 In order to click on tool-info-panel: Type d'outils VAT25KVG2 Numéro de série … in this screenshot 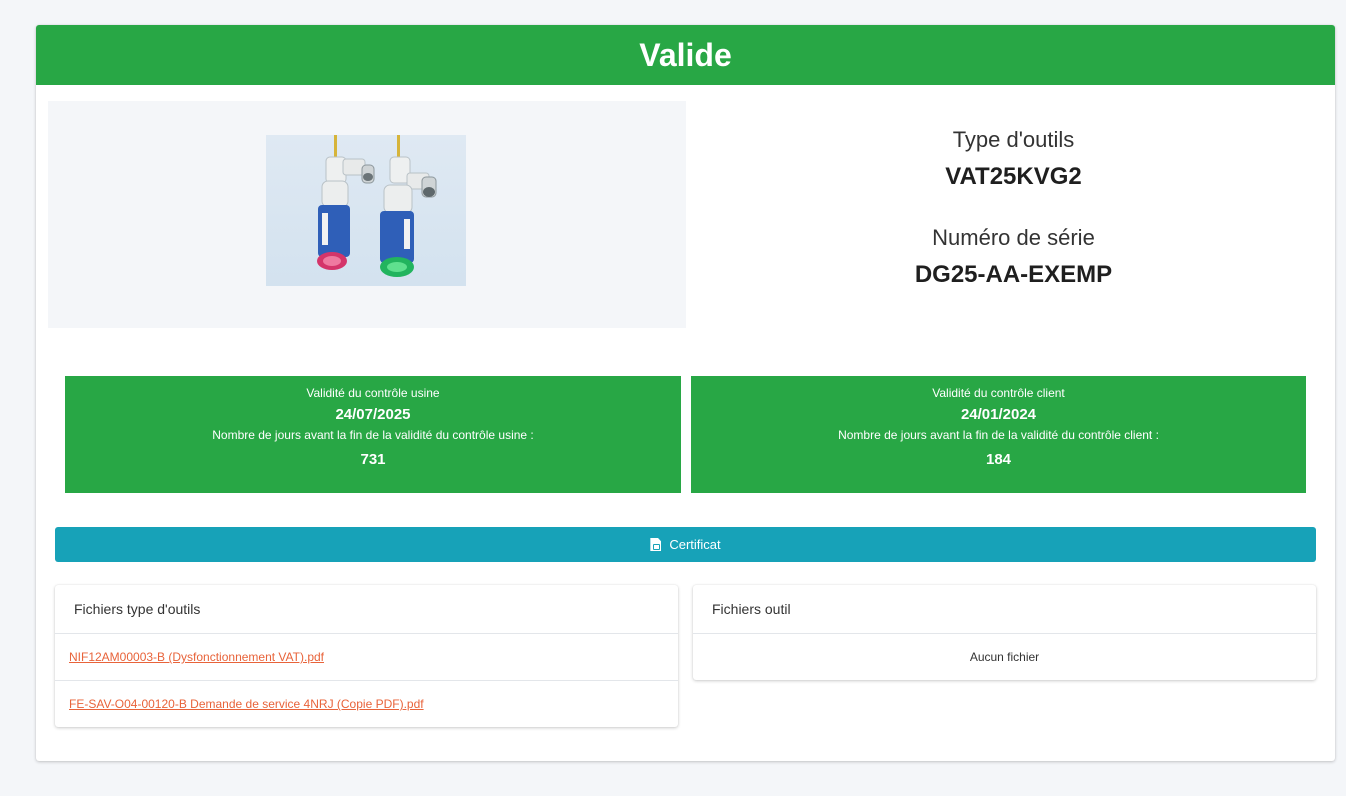, I will do `click(1013, 208)`.